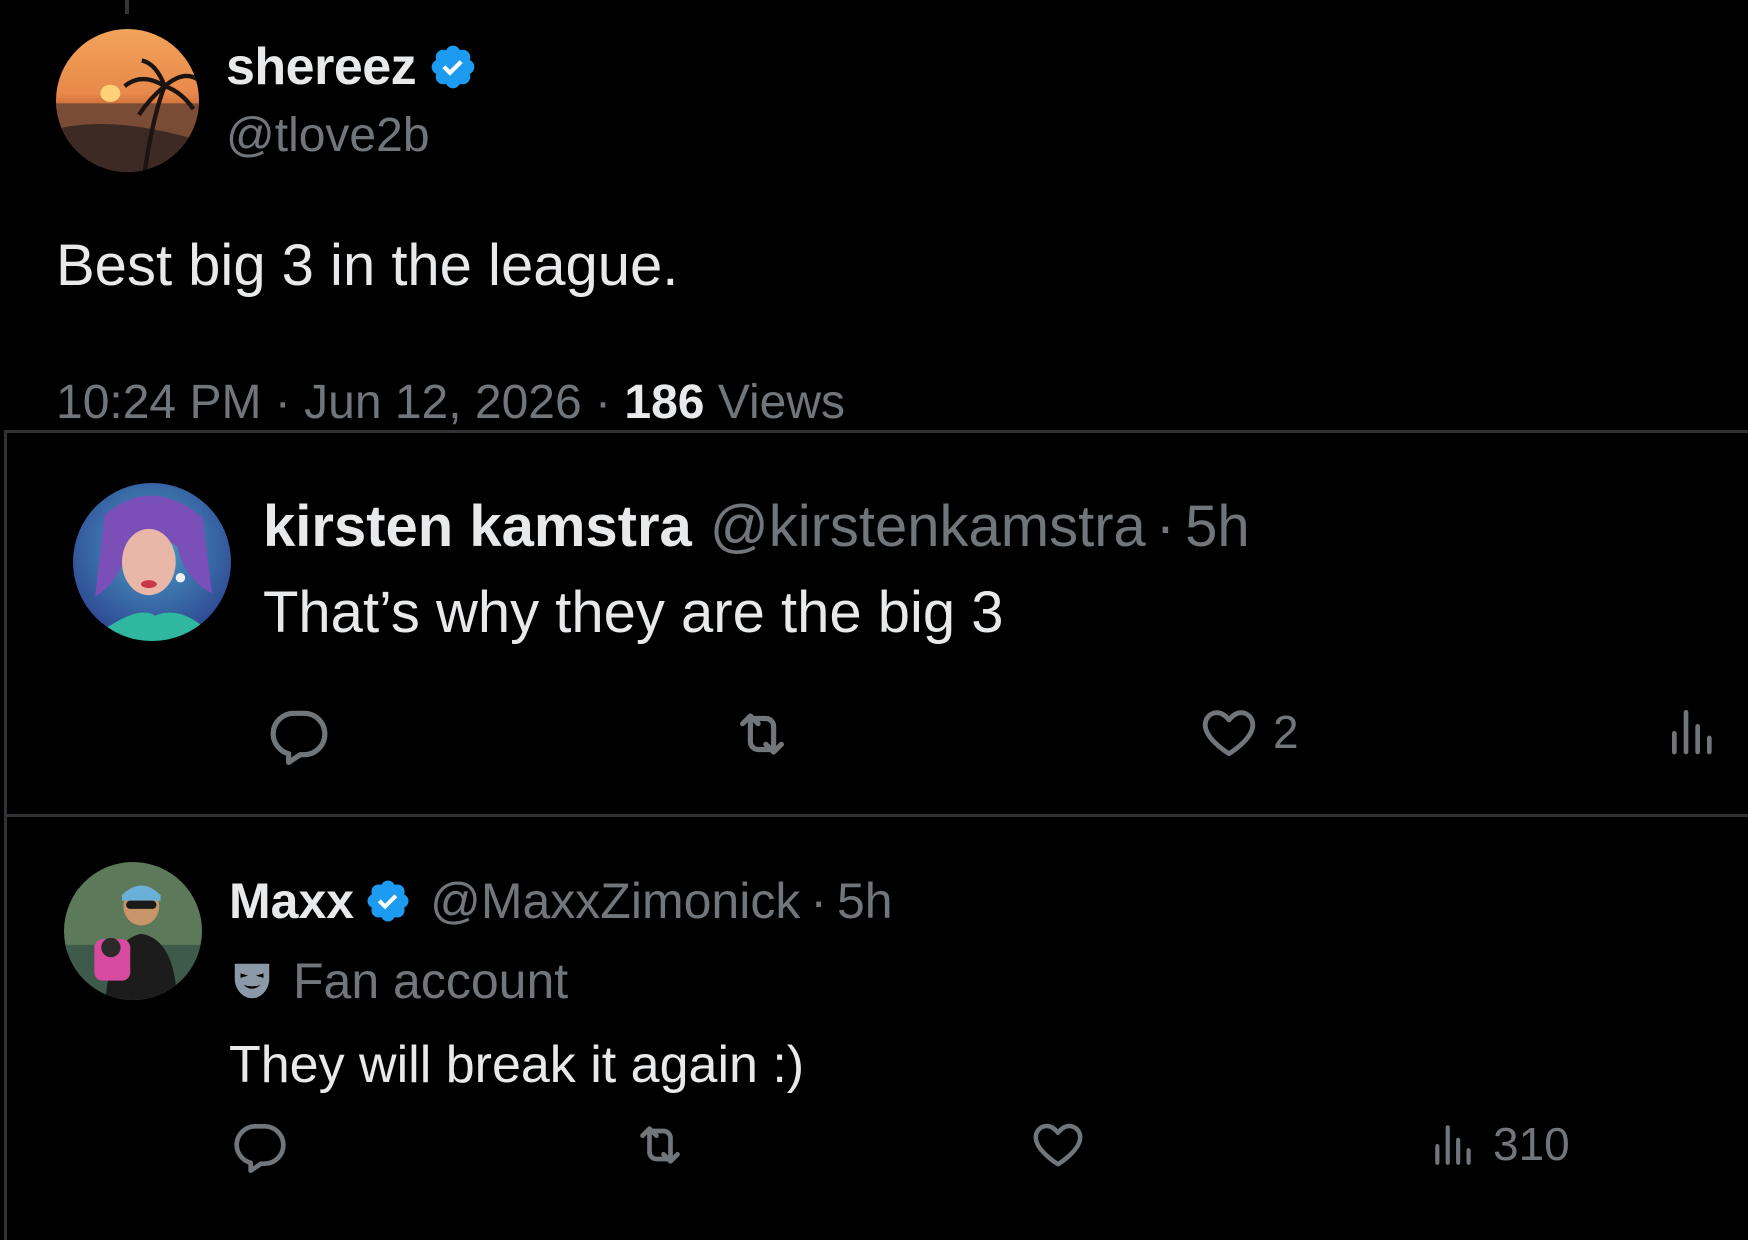 The image size is (1748, 1240). Describe the element at coordinates (615, 901) in the screenshot. I see `reply-handle: @MaxxZimonick` at that location.